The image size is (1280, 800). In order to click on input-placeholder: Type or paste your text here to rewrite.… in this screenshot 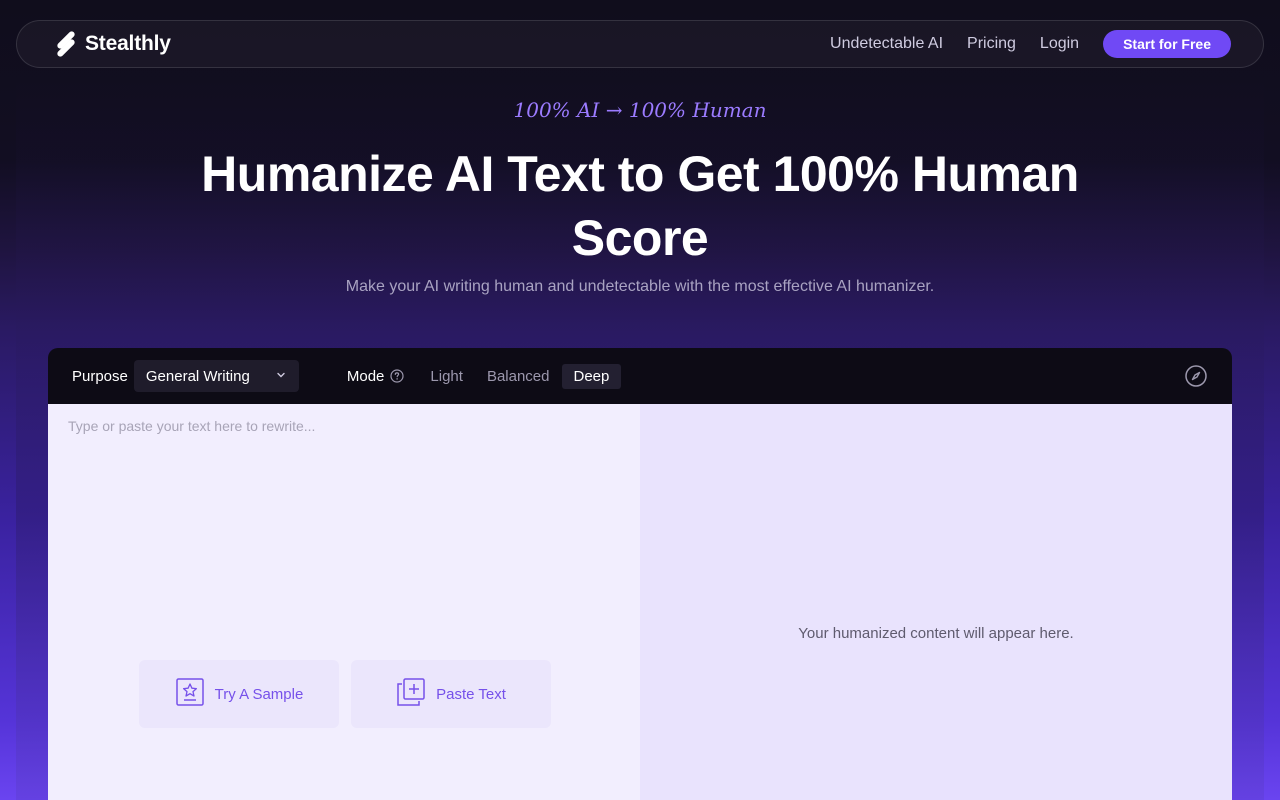, I will do `click(192, 426)`.